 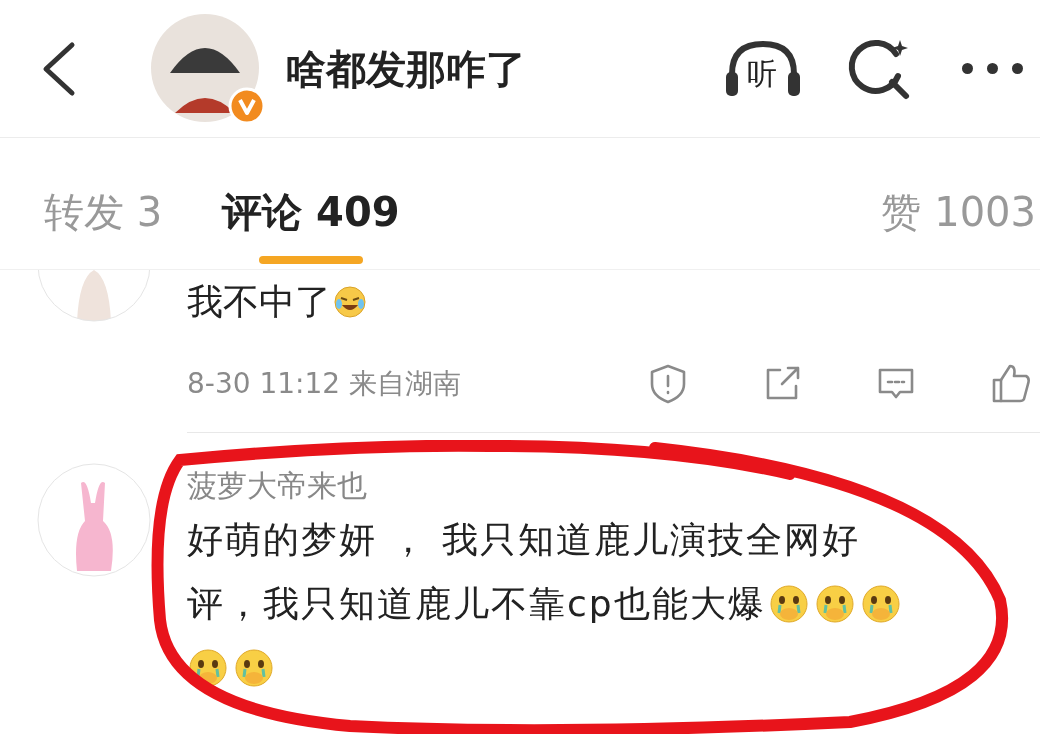 I want to click on comment-text: 评，我只知道鹿儿不靠cp也能大爆, so click(x=476, y=604).